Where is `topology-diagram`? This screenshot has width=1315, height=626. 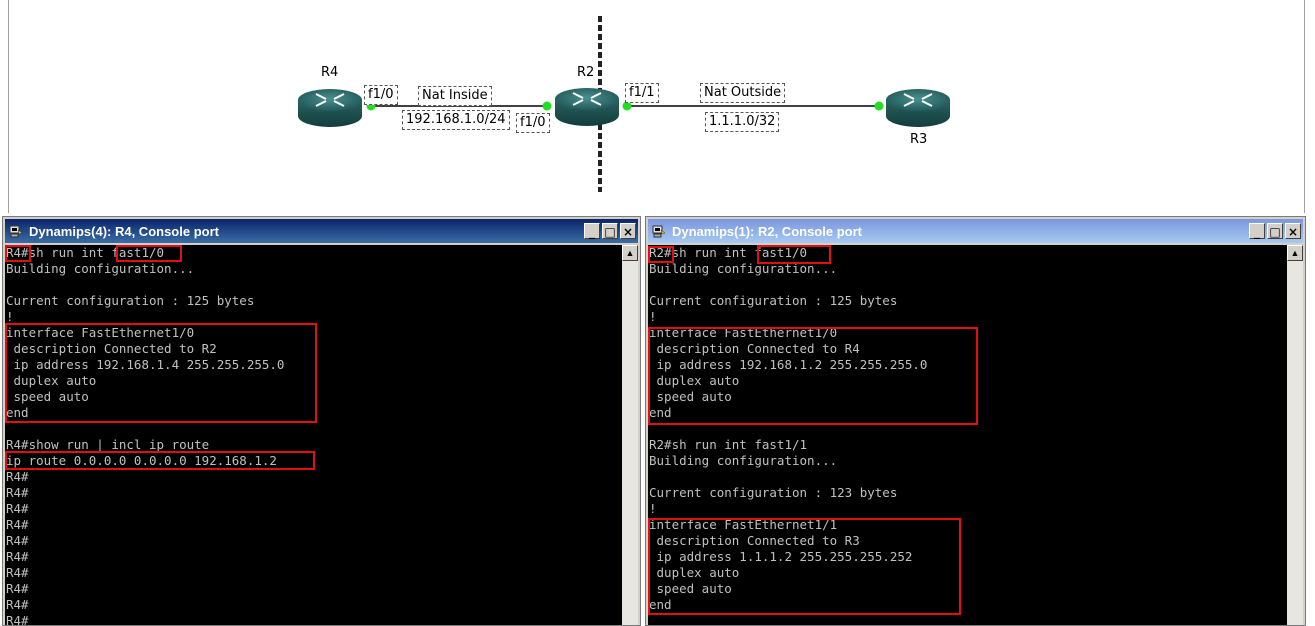
topology-diagram is located at coordinates (624, 104).